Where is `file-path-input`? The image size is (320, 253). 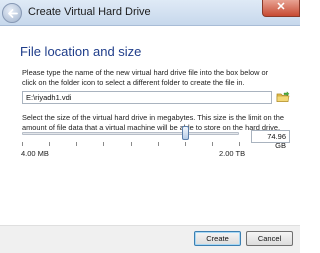 file-path-input is located at coordinates (147, 97).